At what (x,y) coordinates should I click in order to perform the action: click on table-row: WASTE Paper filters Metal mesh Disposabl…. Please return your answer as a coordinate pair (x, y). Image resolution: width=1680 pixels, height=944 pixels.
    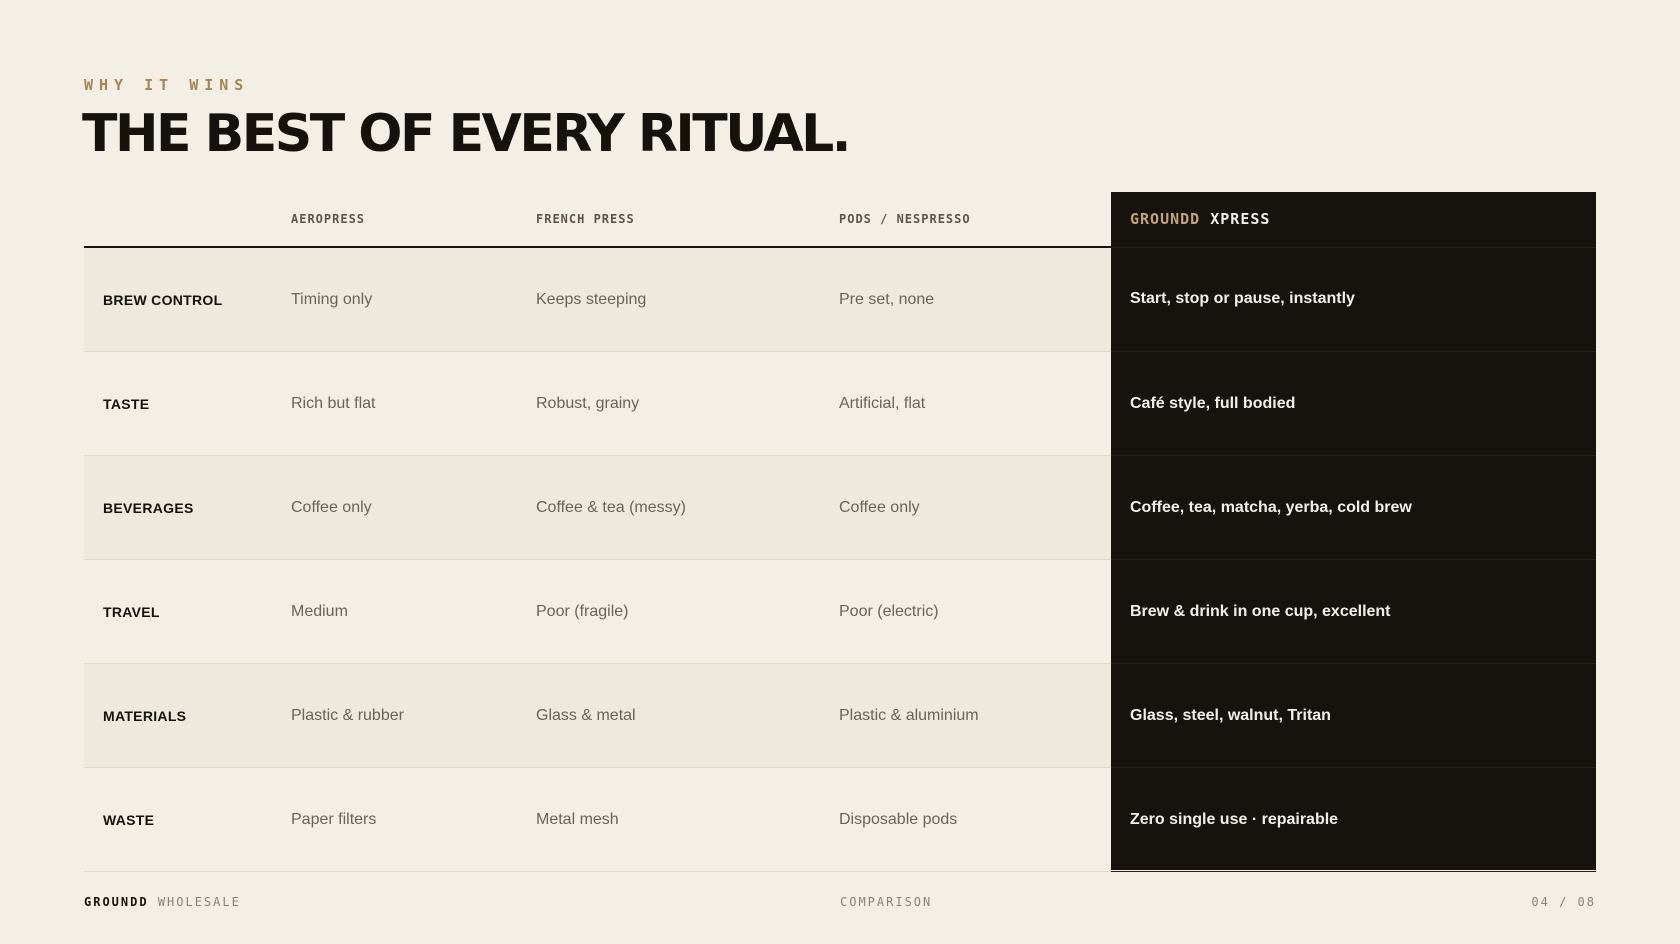
    Looking at the image, I should click on (840, 819).